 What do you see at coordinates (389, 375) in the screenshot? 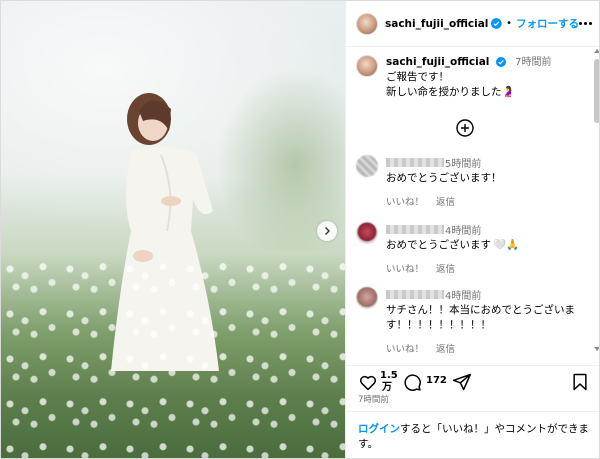
I see `like-count-number: 1.5` at bounding box center [389, 375].